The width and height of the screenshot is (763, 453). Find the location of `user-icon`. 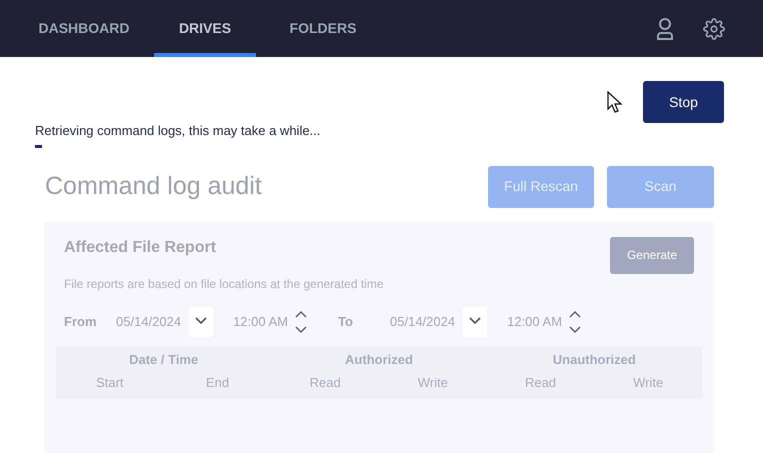

user-icon is located at coordinates (665, 28).